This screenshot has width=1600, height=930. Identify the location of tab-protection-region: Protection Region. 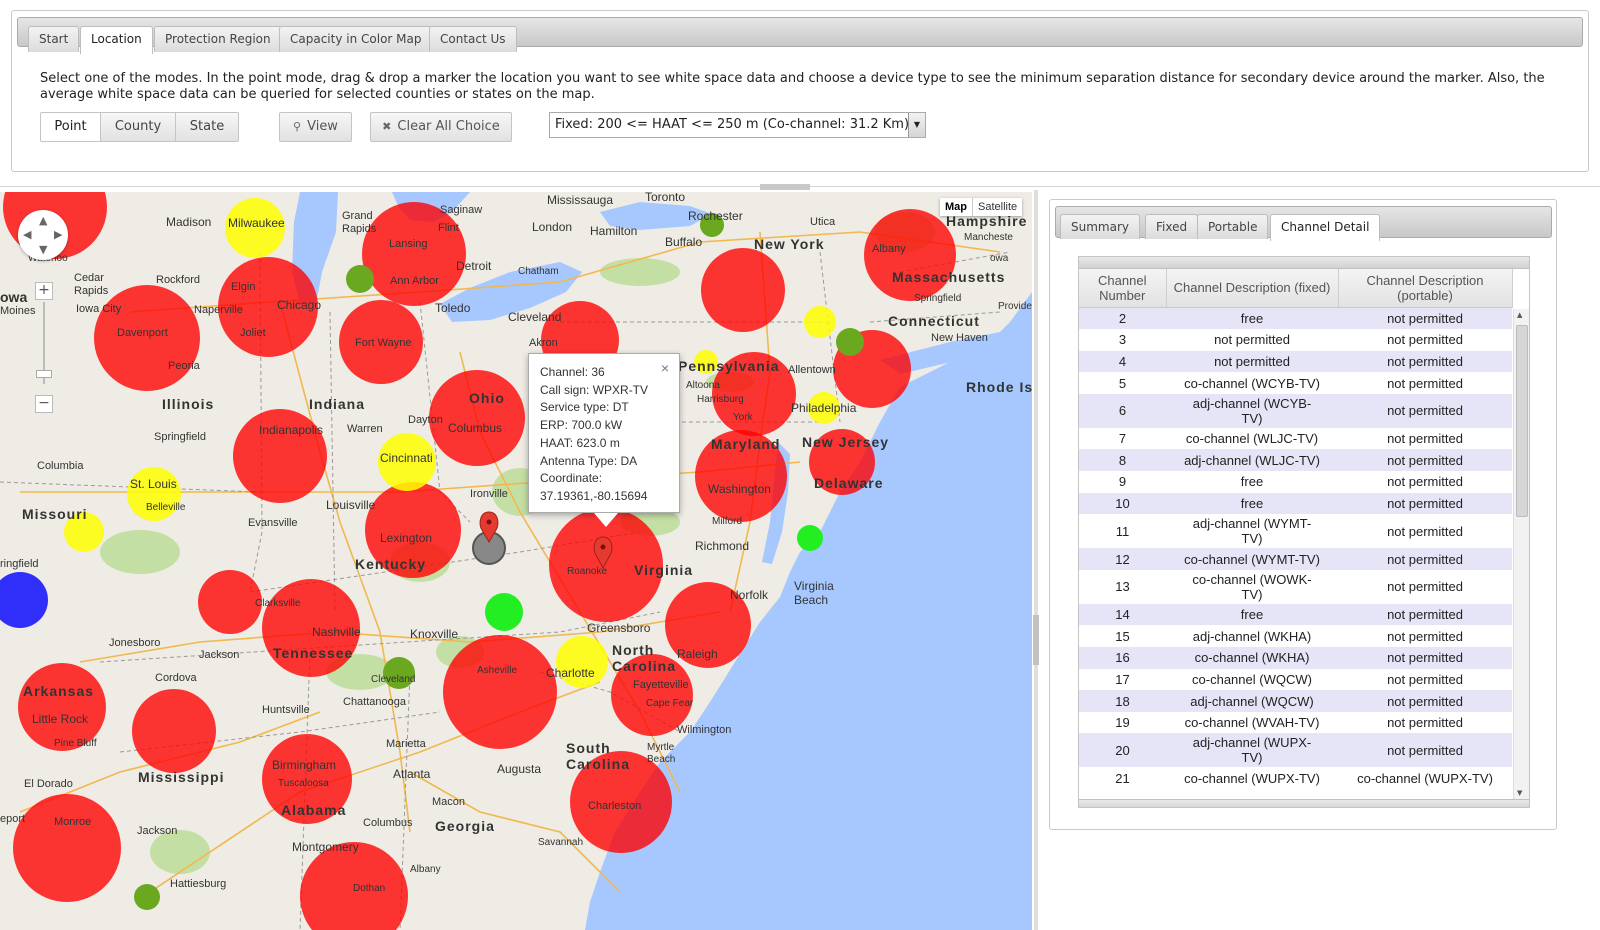
(218, 39).